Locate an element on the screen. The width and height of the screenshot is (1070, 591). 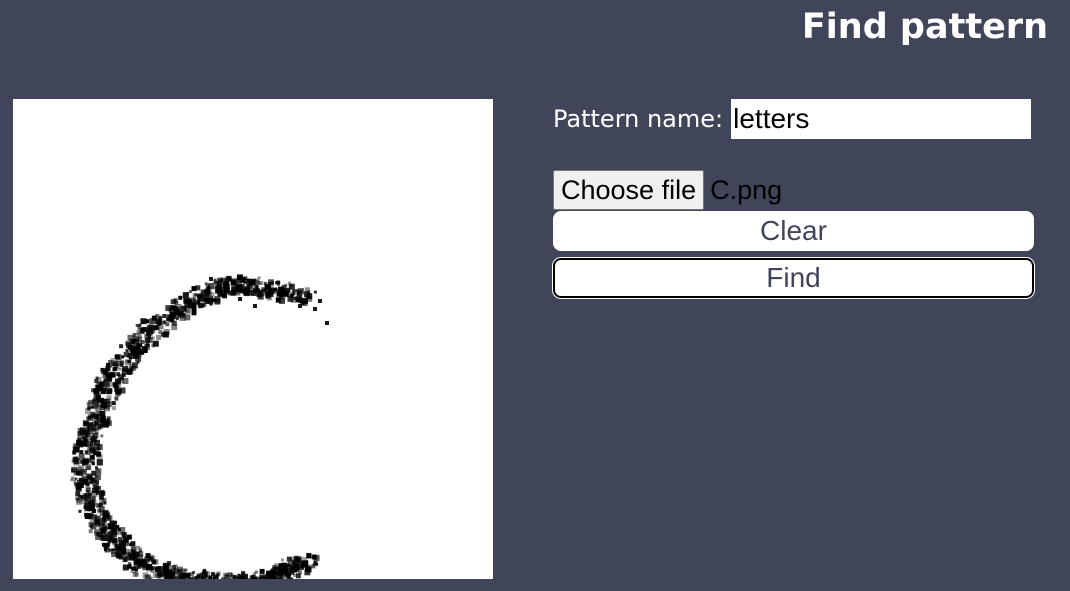
selected-file-name: C.png is located at coordinates (746, 190).